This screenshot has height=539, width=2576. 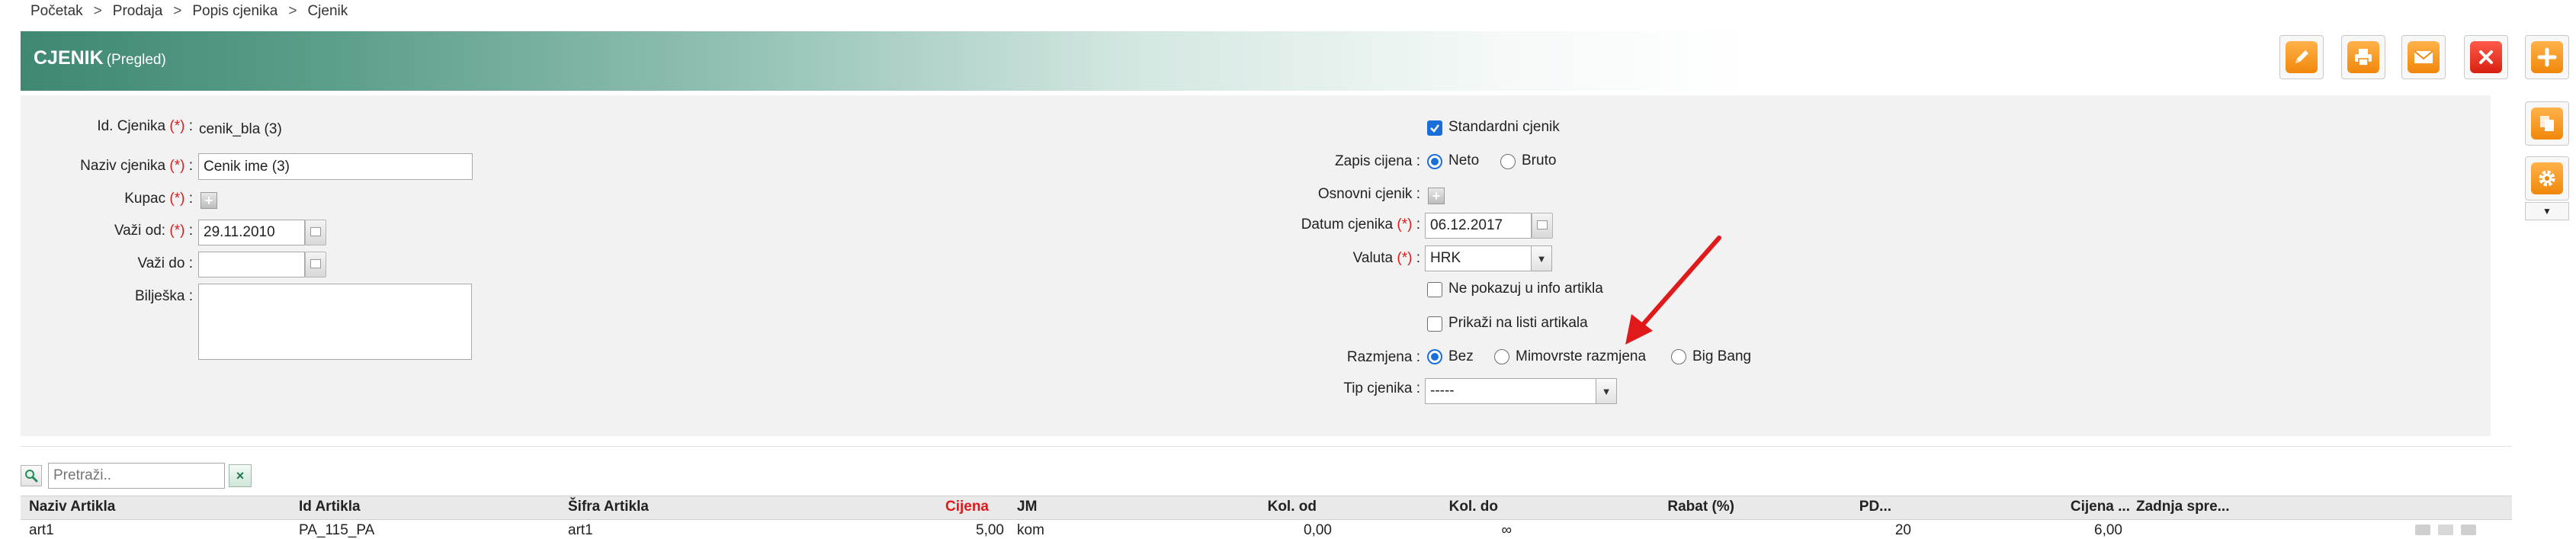 I want to click on standardni-checkbox, so click(x=1434, y=128).